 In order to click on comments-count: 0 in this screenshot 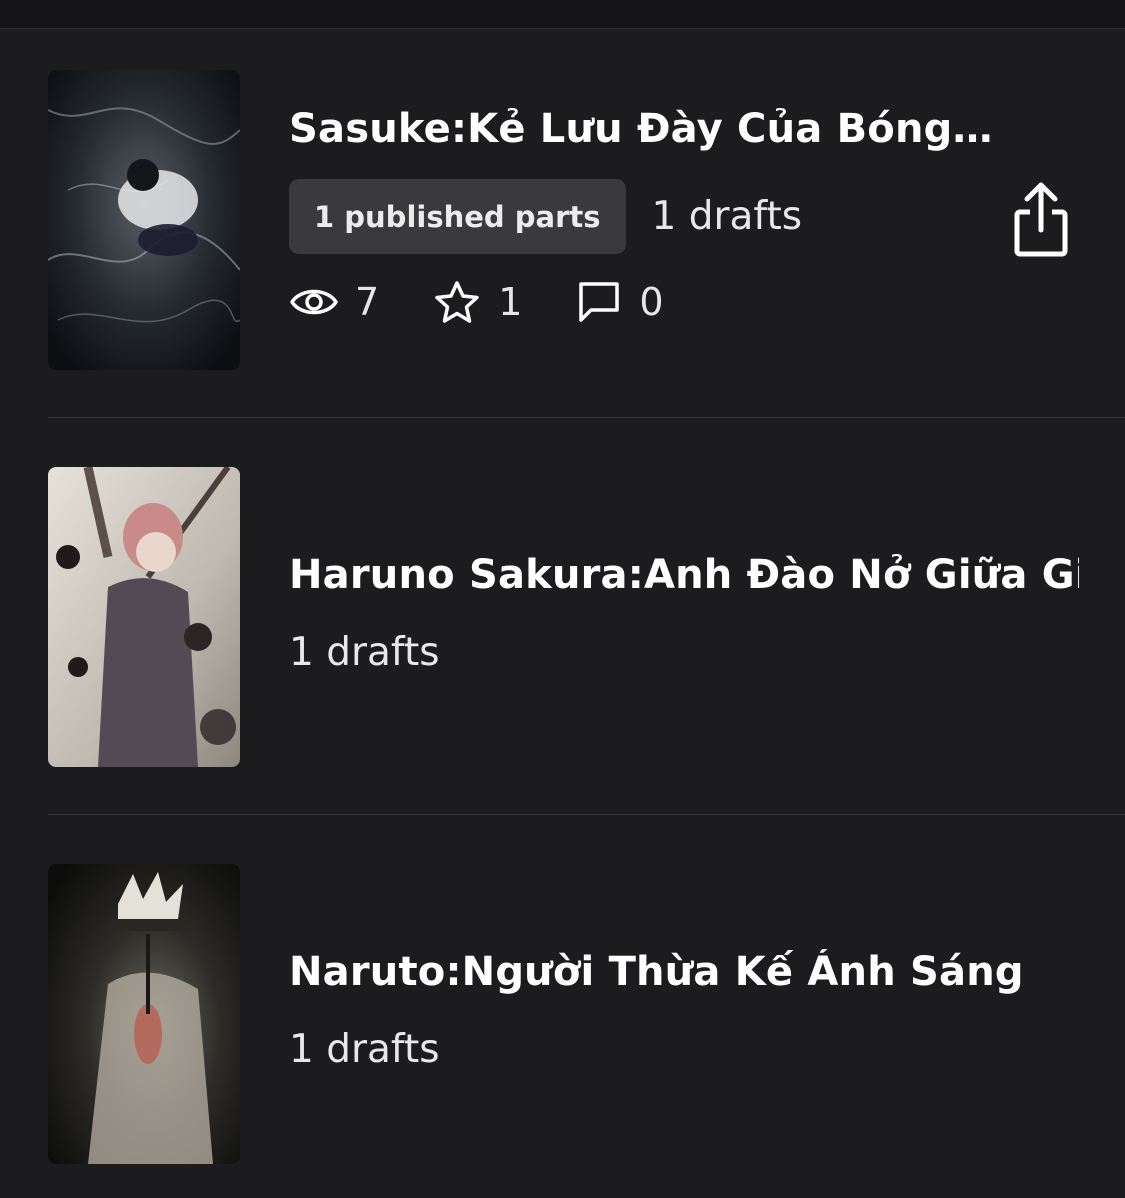, I will do `click(651, 302)`.